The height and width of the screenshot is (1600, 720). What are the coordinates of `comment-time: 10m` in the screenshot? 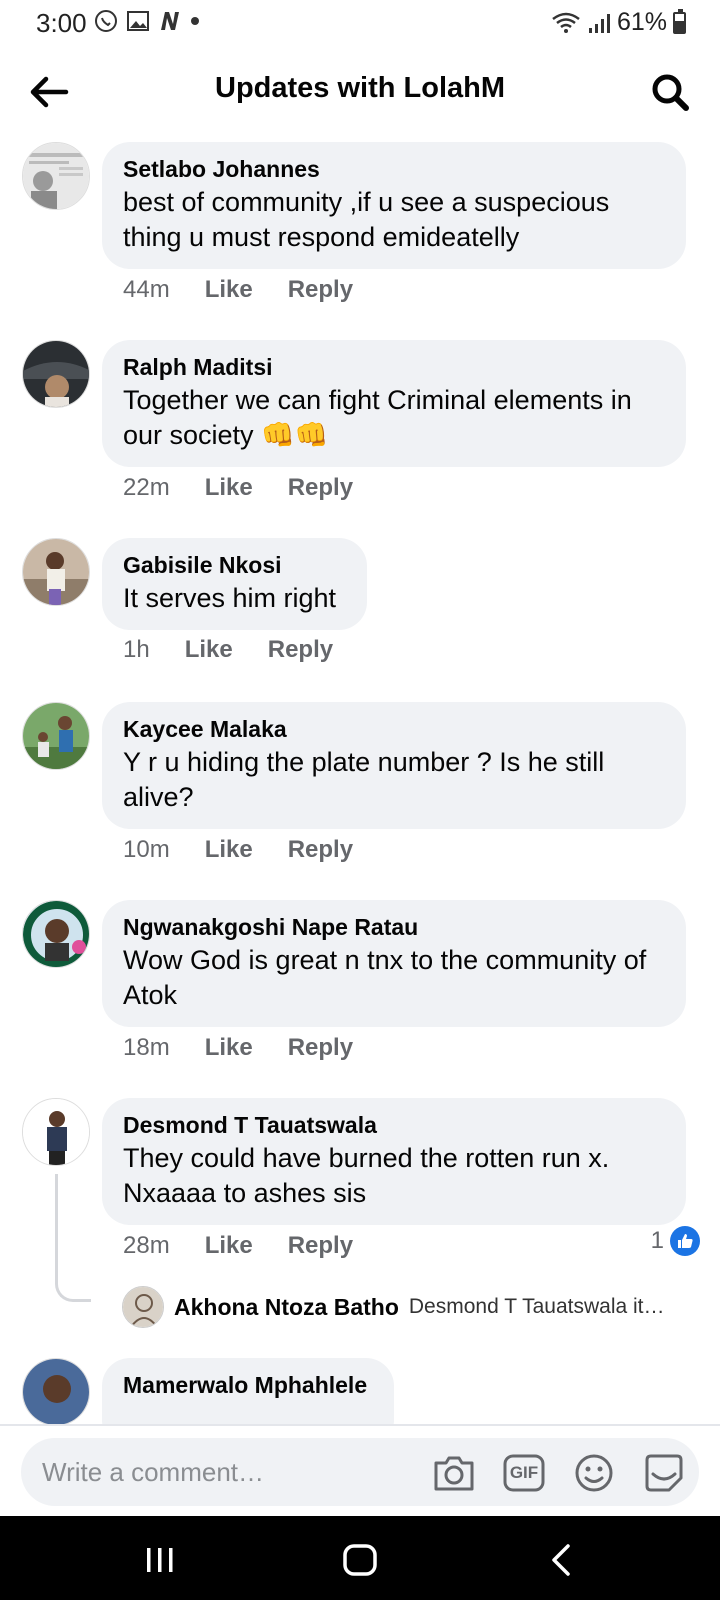 It's located at (146, 850).